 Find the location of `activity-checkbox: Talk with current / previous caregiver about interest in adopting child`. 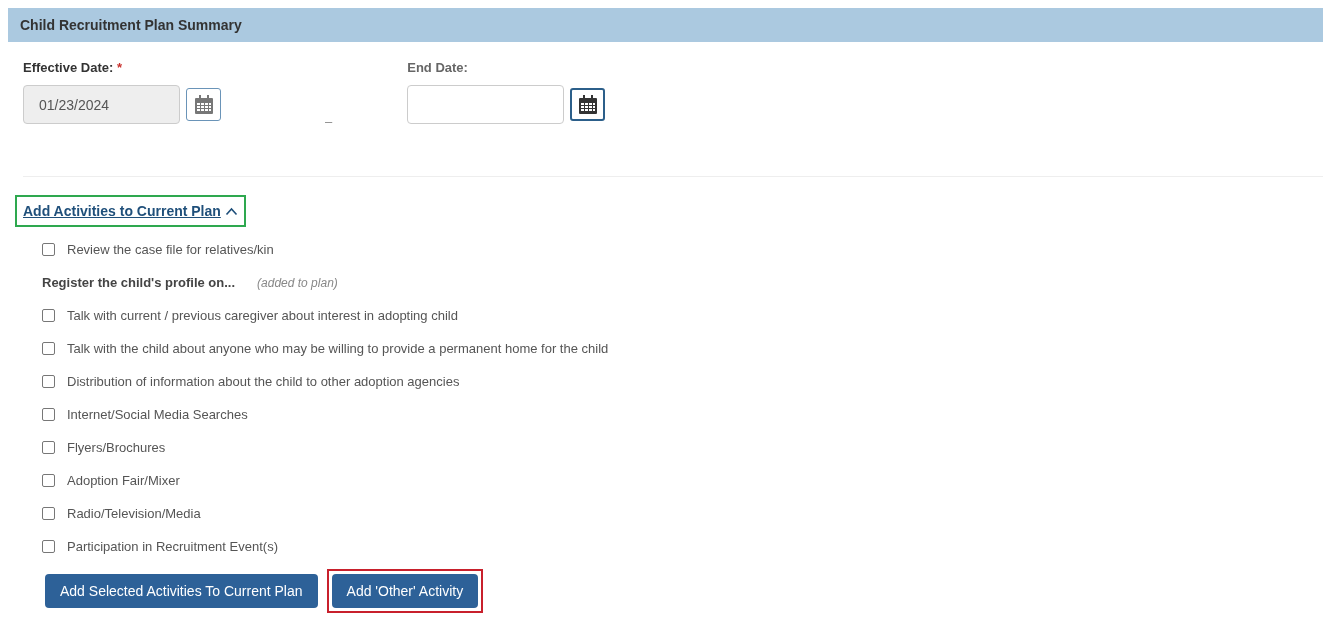

activity-checkbox: Talk with current / previous caregiver about interest in adopting child is located at coordinates (682, 315).